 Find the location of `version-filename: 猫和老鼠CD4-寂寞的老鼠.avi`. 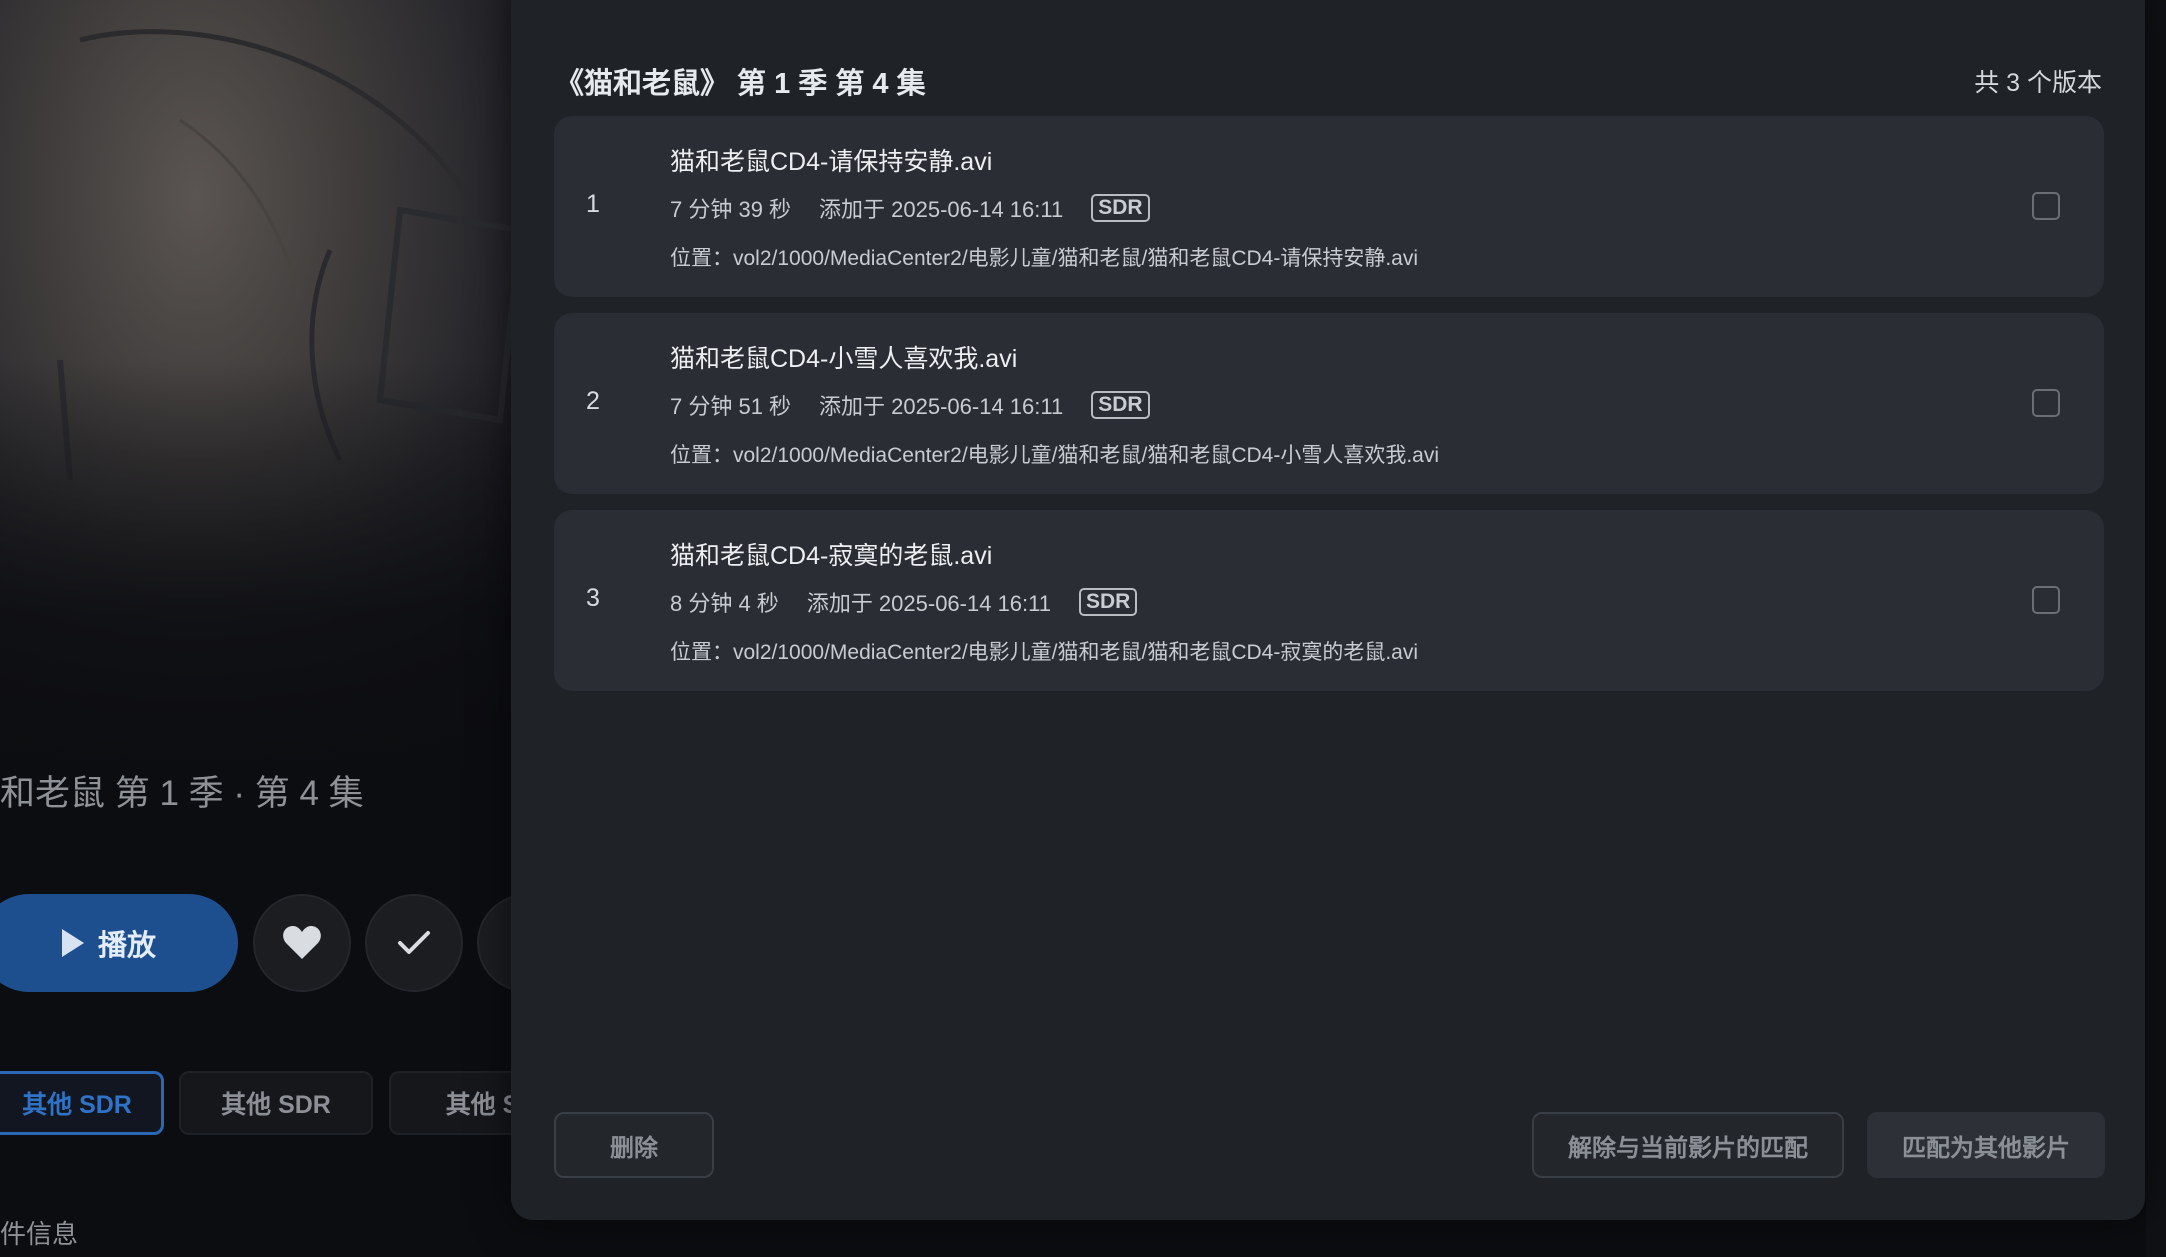

version-filename: 猫和老鼠CD4-寂寞的老鼠.avi is located at coordinates (831, 556).